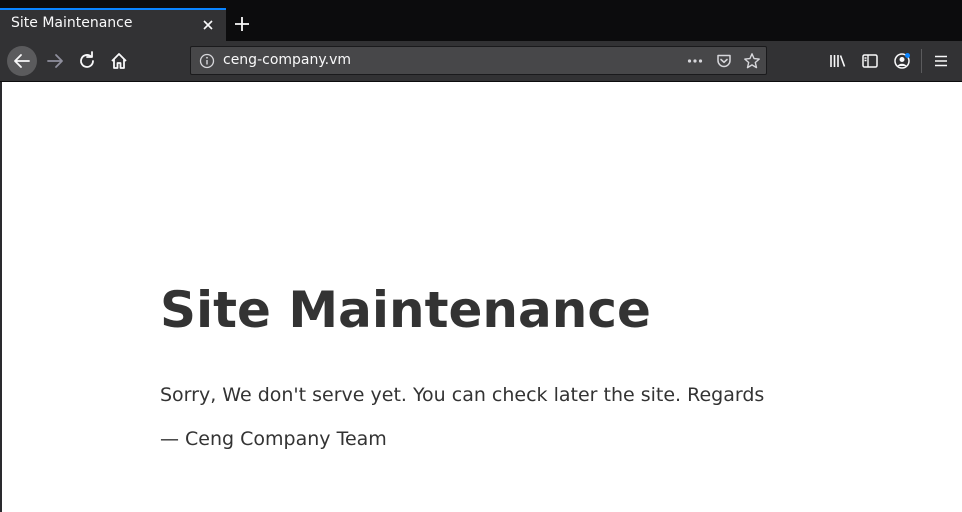 This screenshot has width=962, height=512. Describe the element at coordinates (72, 23) in the screenshot. I see `tab-title: Site Maintenance` at that location.